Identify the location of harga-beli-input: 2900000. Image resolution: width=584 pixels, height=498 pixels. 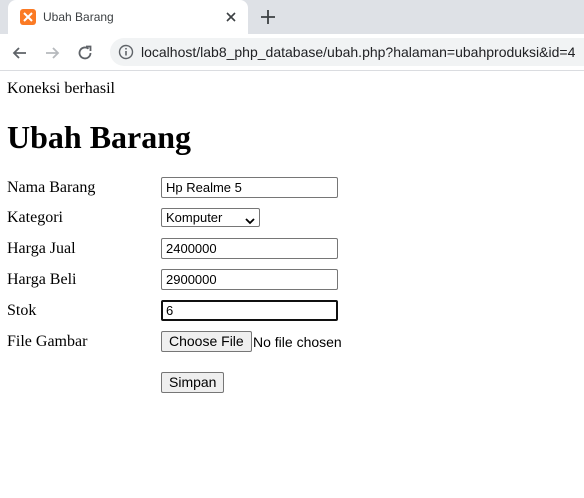
(249, 279).